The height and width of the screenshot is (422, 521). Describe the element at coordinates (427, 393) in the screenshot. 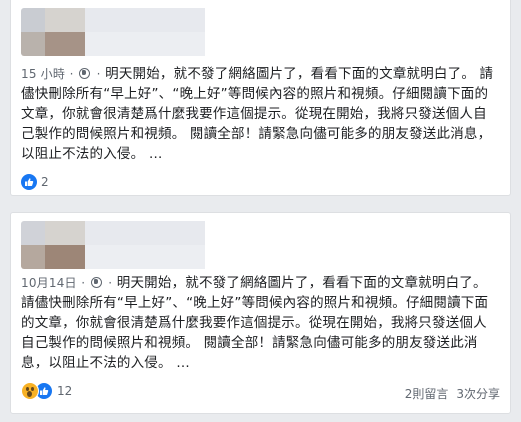

I see `comment-count-link: 2則留言` at that location.